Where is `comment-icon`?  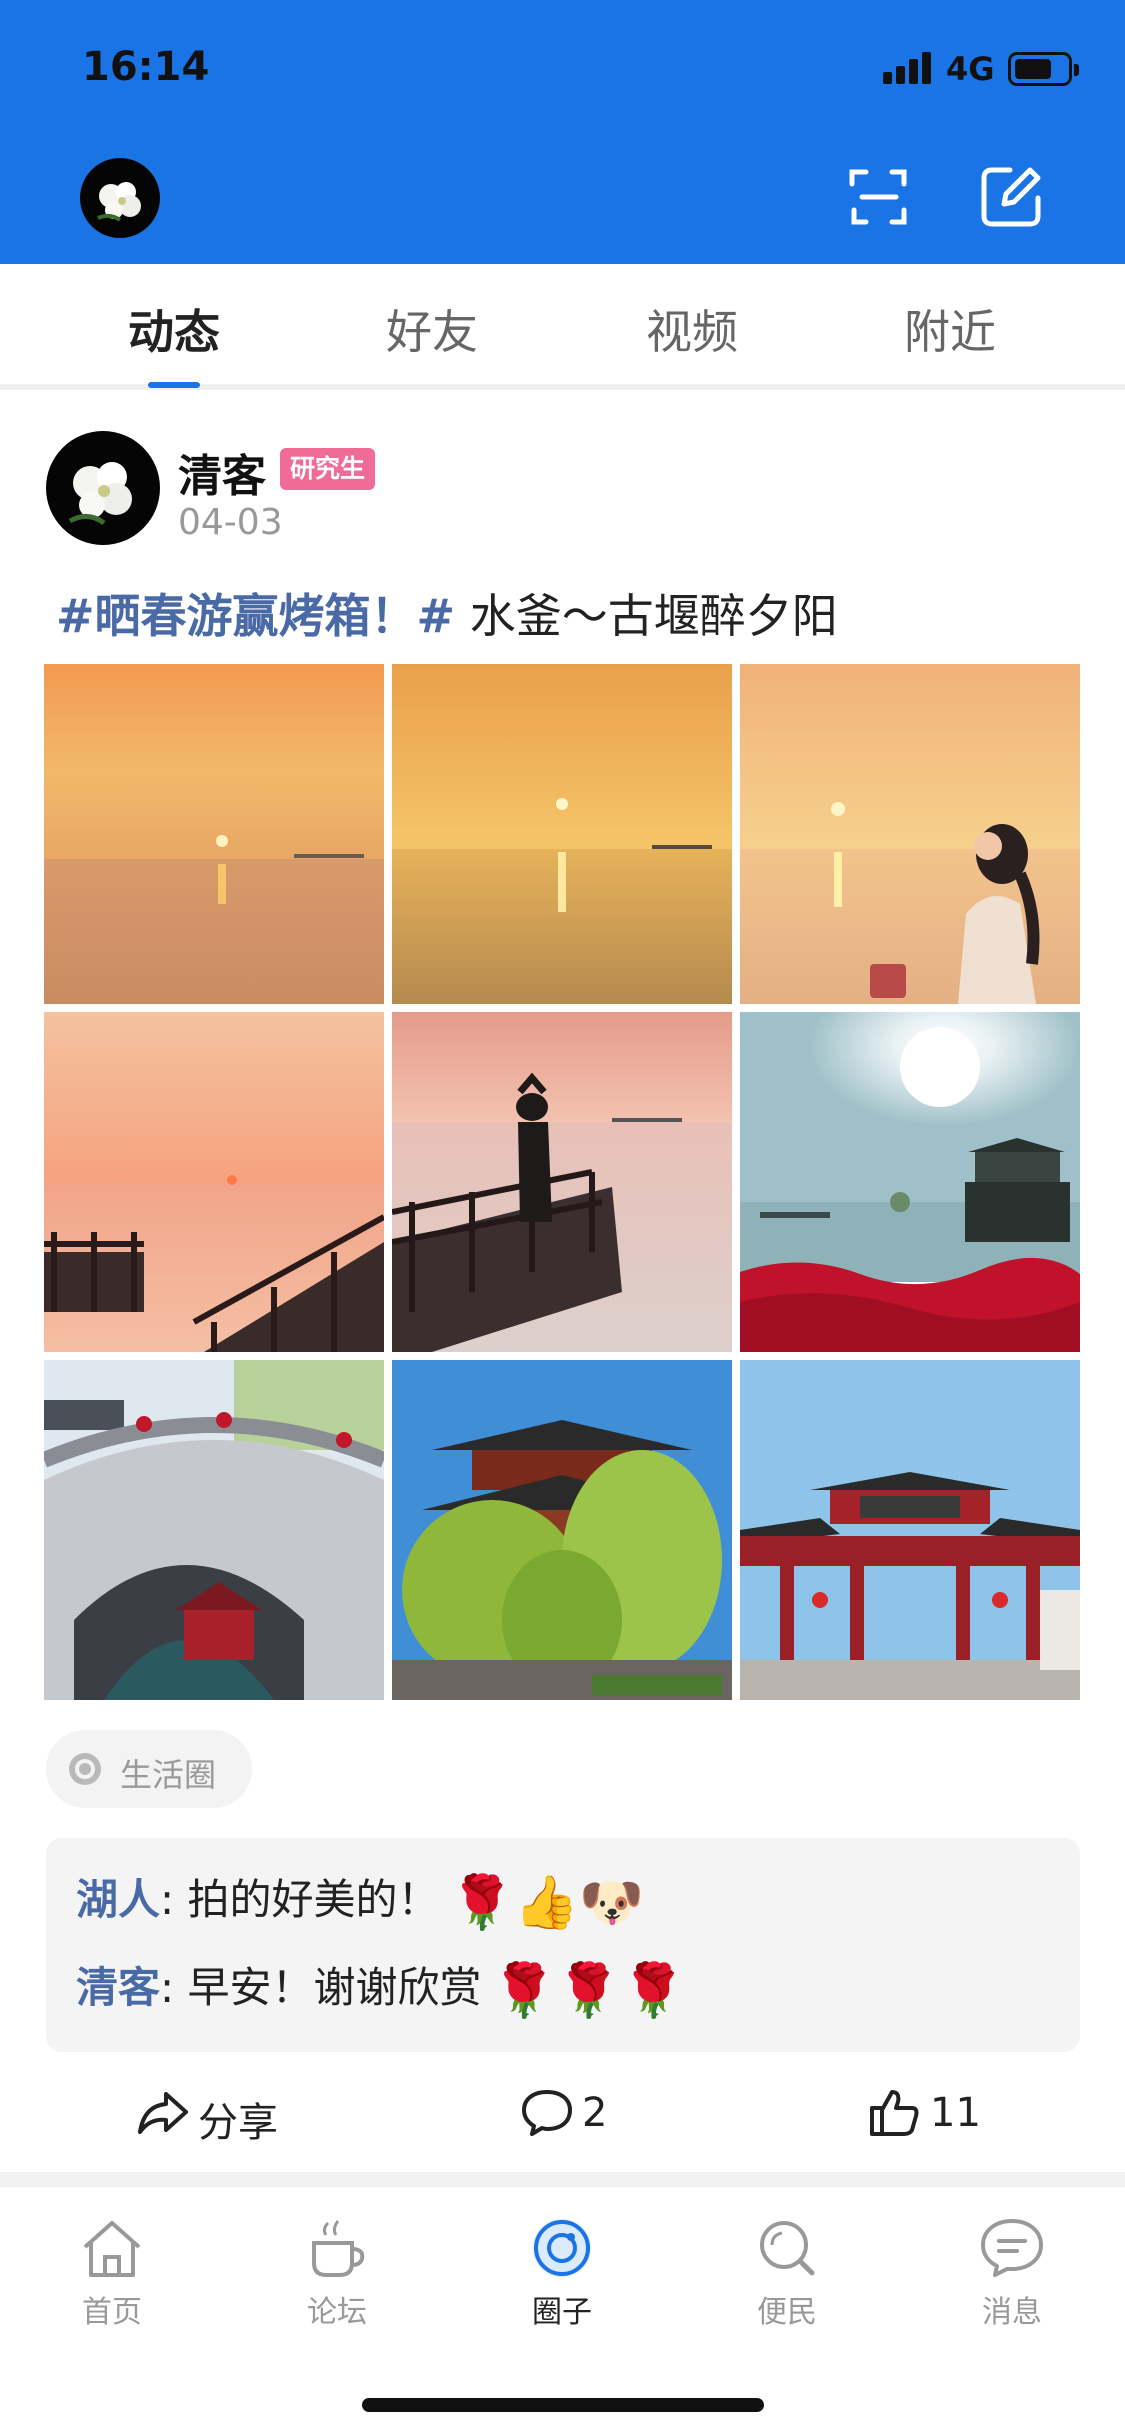
comment-icon is located at coordinates (547, 2113).